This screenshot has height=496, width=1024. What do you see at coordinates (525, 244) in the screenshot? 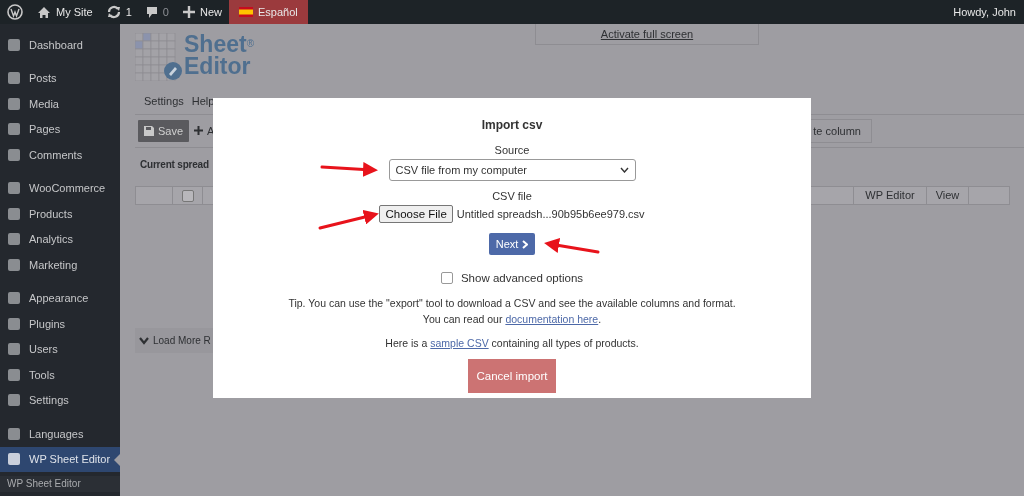
I see `chevron-right-icon` at bounding box center [525, 244].